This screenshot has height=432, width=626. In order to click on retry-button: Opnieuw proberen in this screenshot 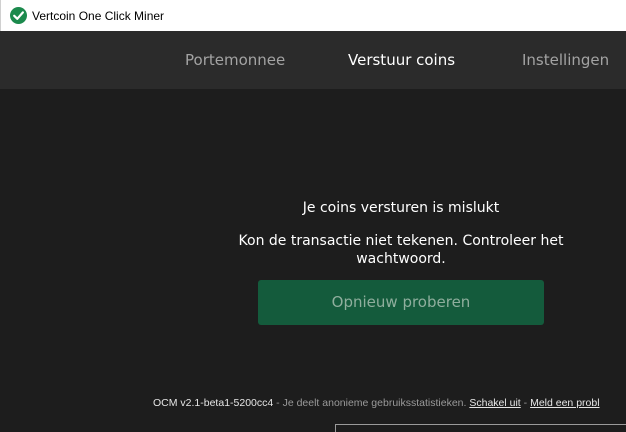, I will do `click(401, 302)`.